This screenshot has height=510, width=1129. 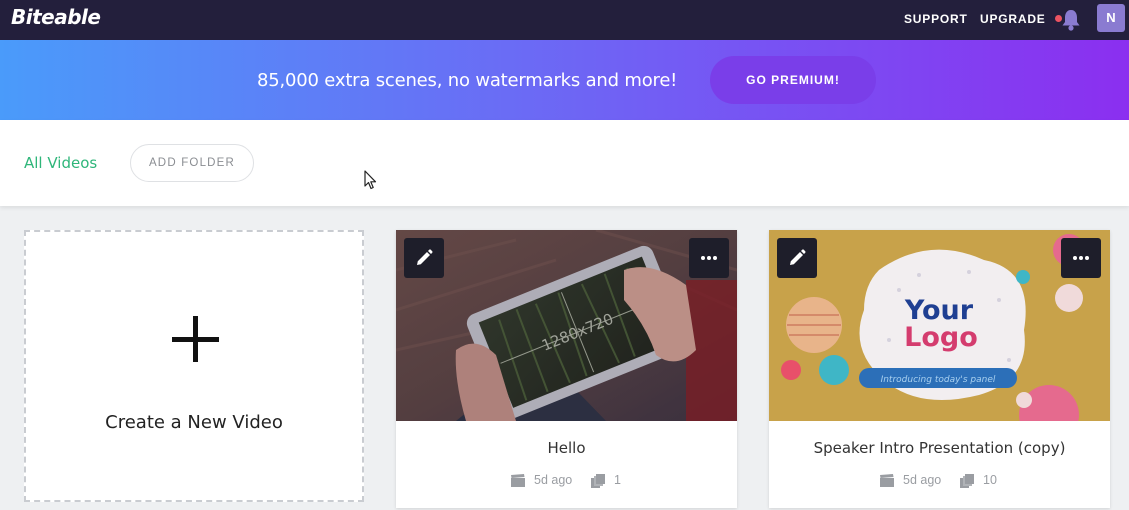 What do you see at coordinates (941, 337) in the screenshot?
I see `thumbnail-logo-text: Logo` at bounding box center [941, 337].